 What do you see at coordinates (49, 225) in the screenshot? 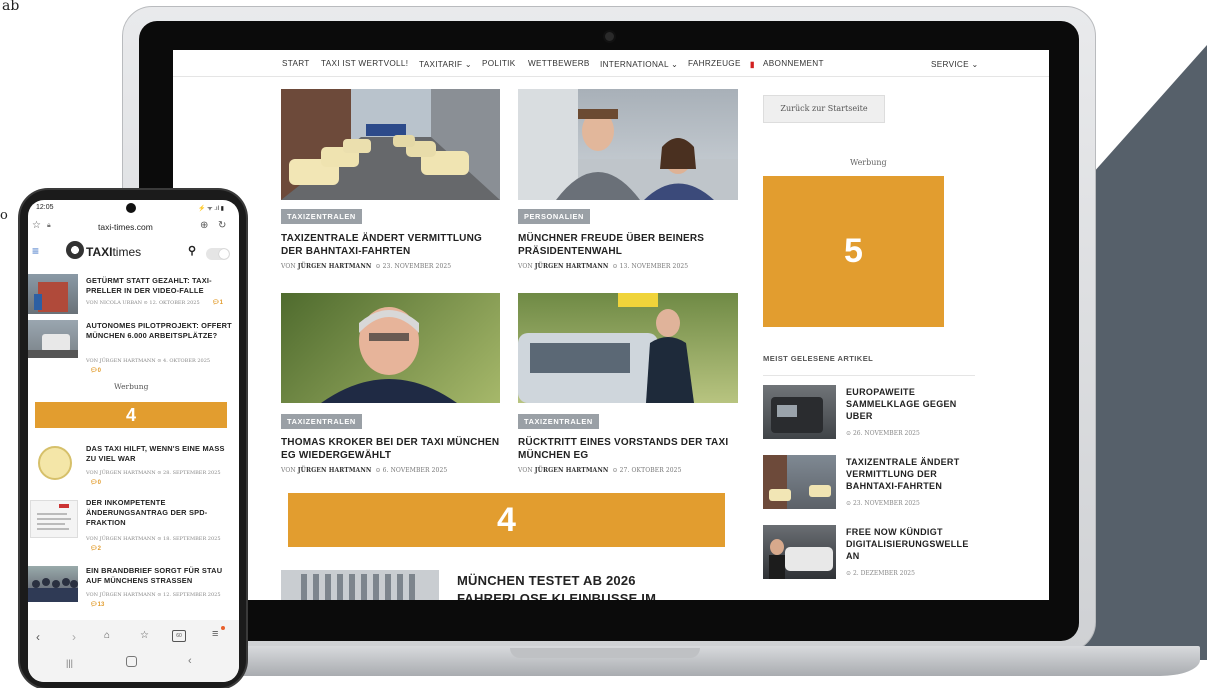
I see `lock-icon: 🔒︎` at bounding box center [49, 225].